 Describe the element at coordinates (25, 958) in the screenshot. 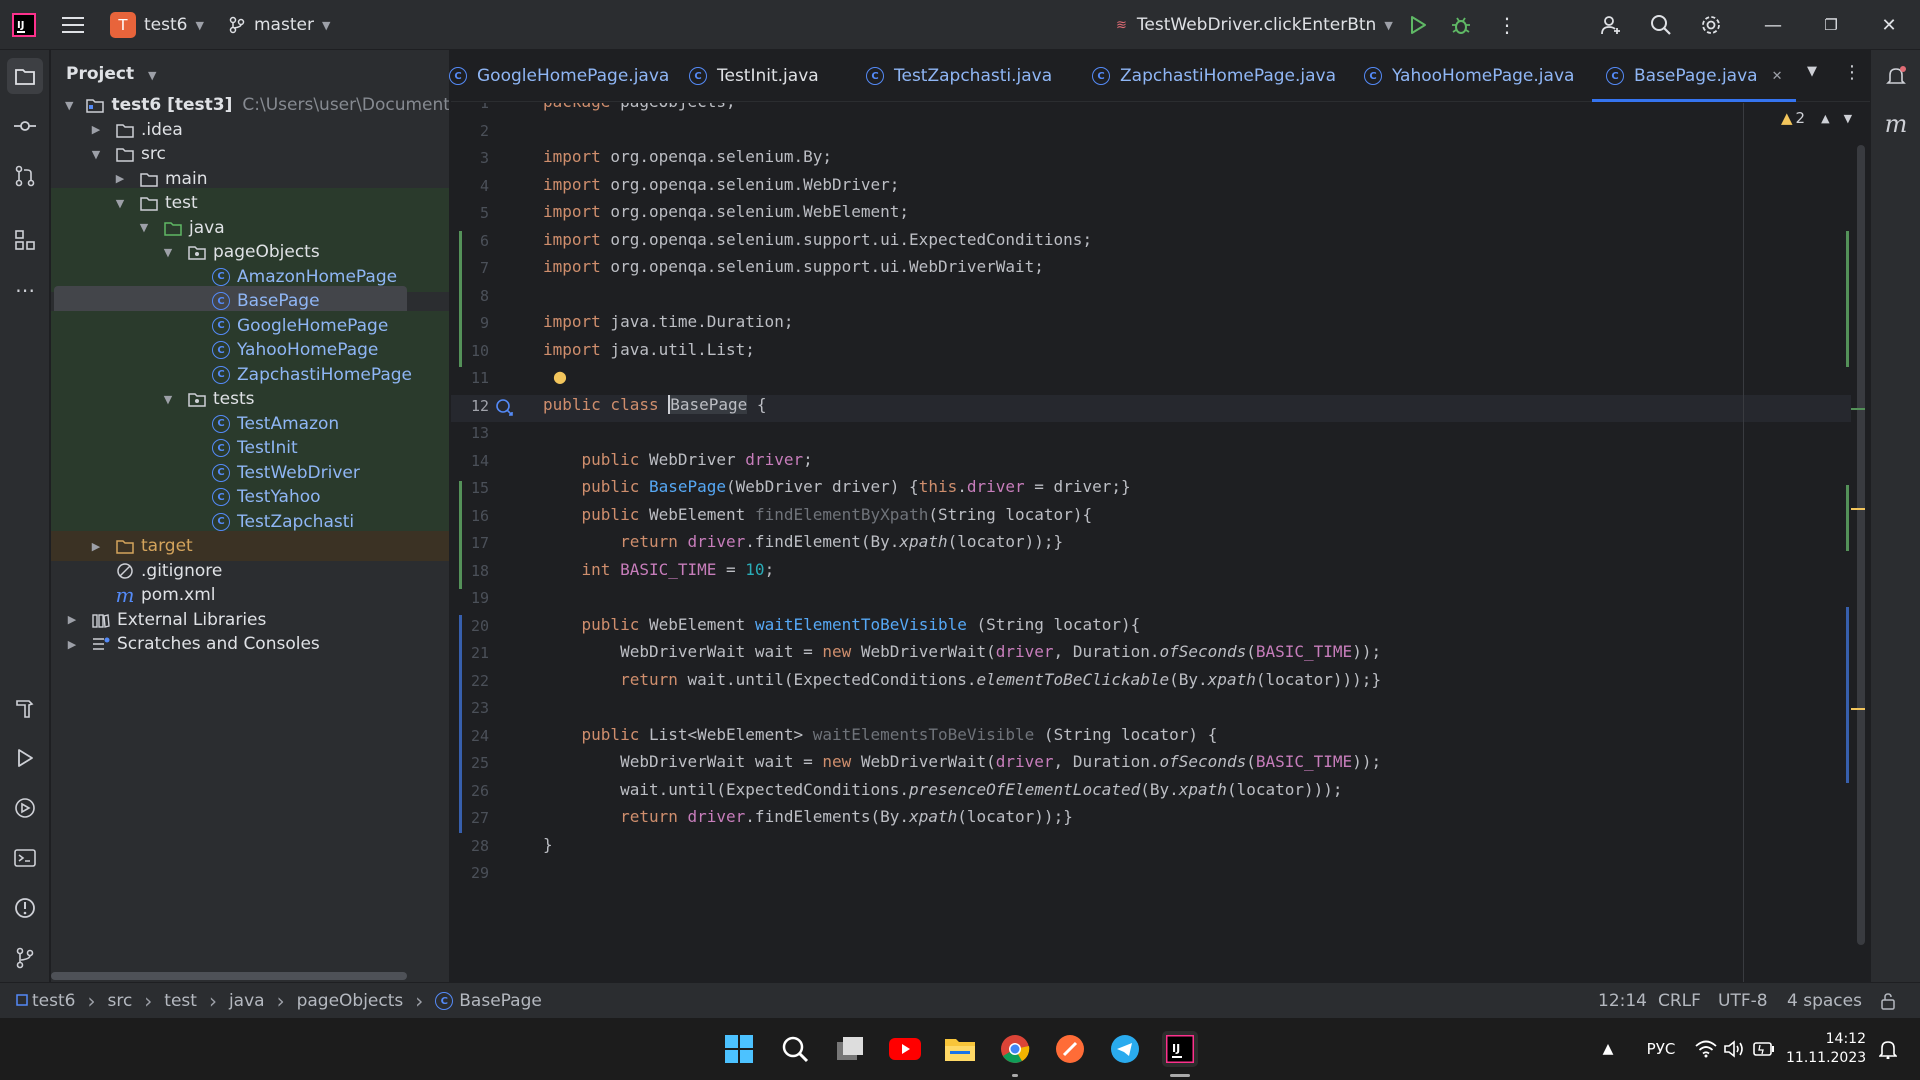

I see `git-icon` at that location.